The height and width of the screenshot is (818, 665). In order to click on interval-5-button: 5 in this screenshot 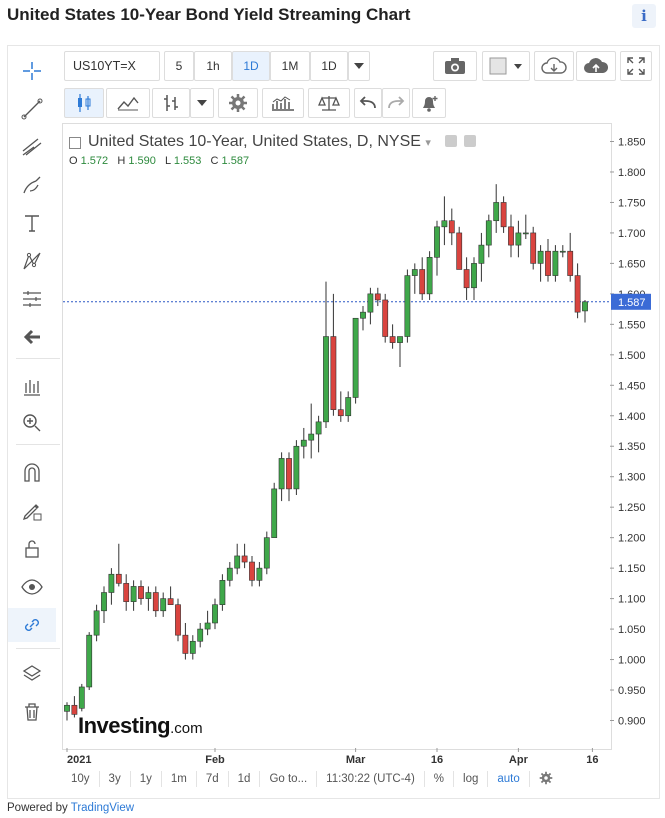, I will do `click(179, 66)`.